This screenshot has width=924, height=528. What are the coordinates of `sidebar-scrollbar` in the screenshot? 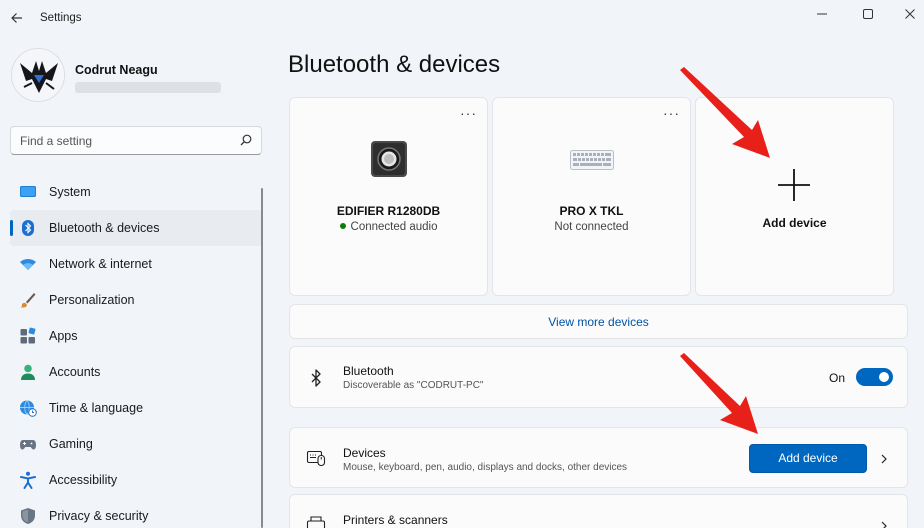 It's located at (262, 358).